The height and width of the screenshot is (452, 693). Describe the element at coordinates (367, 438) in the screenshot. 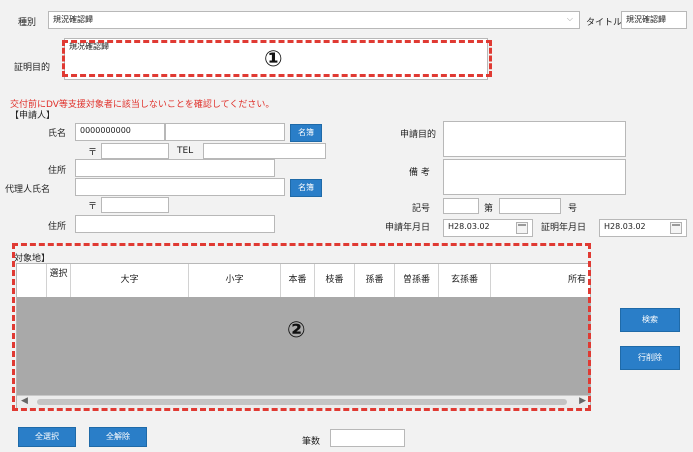

I see `parcel-count-input` at that location.